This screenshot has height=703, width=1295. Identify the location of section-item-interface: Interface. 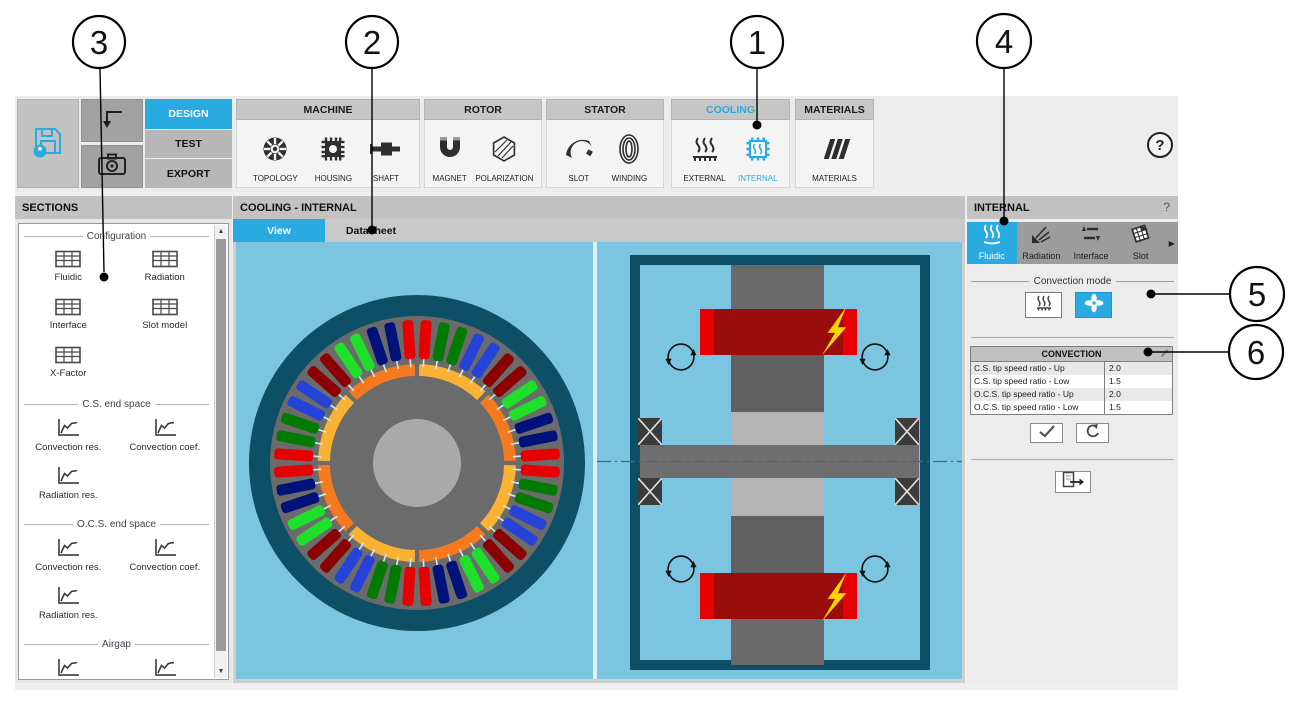
(68, 316).